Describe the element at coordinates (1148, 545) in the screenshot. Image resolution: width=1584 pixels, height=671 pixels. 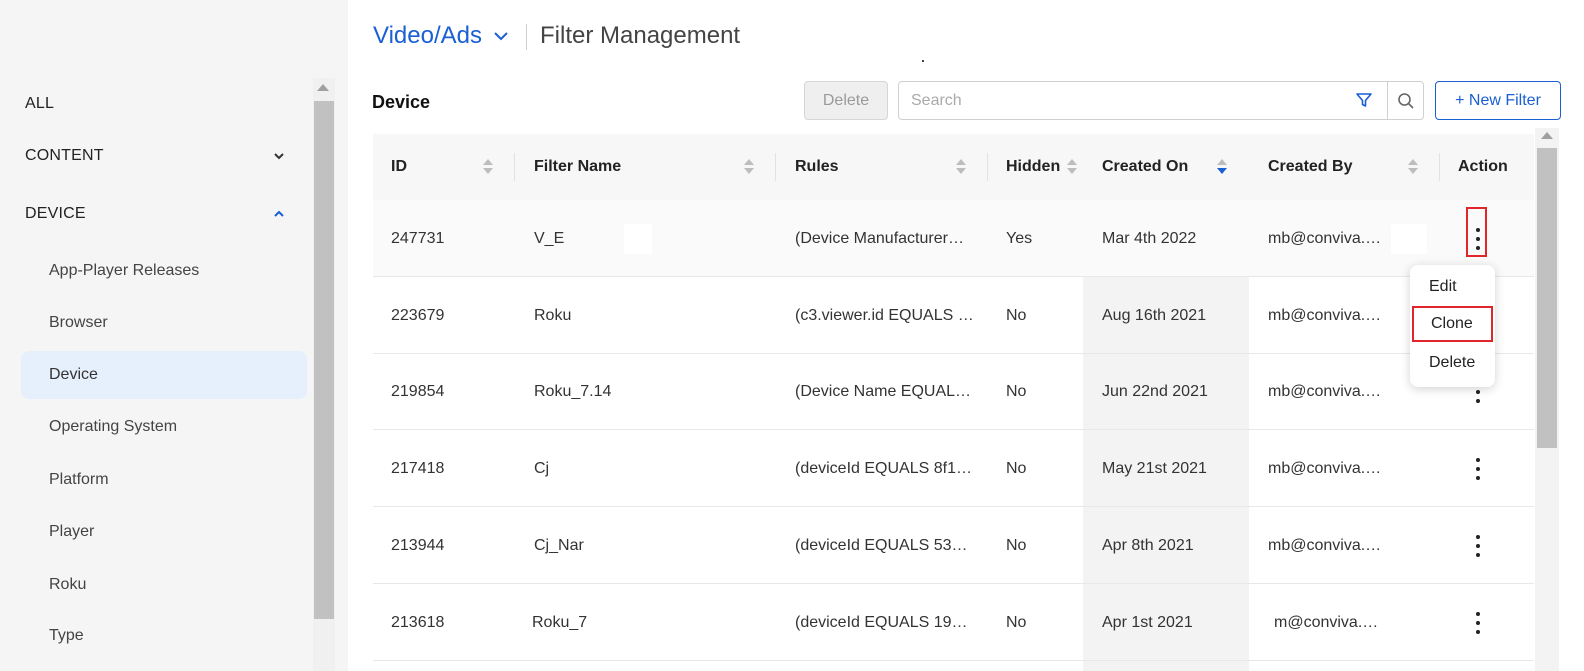
I see `cell-created-on: Apr 8th 2021` at that location.